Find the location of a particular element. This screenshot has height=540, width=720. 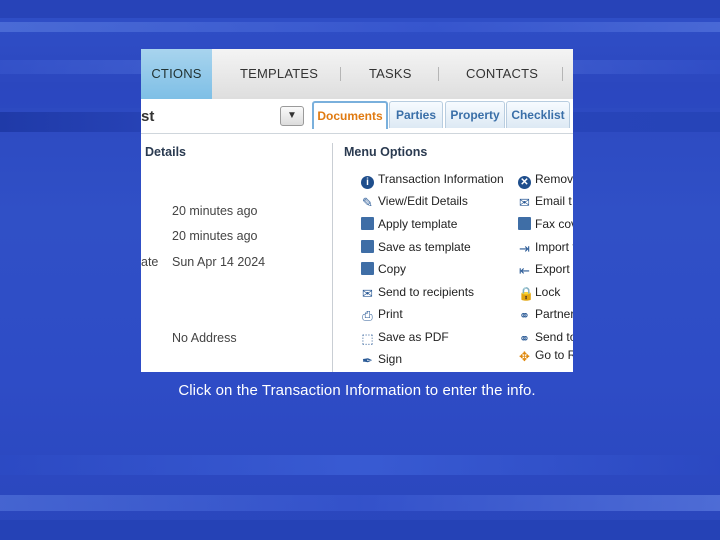

menu-item-label: Send to recipients is located at coordinates (426, 292).